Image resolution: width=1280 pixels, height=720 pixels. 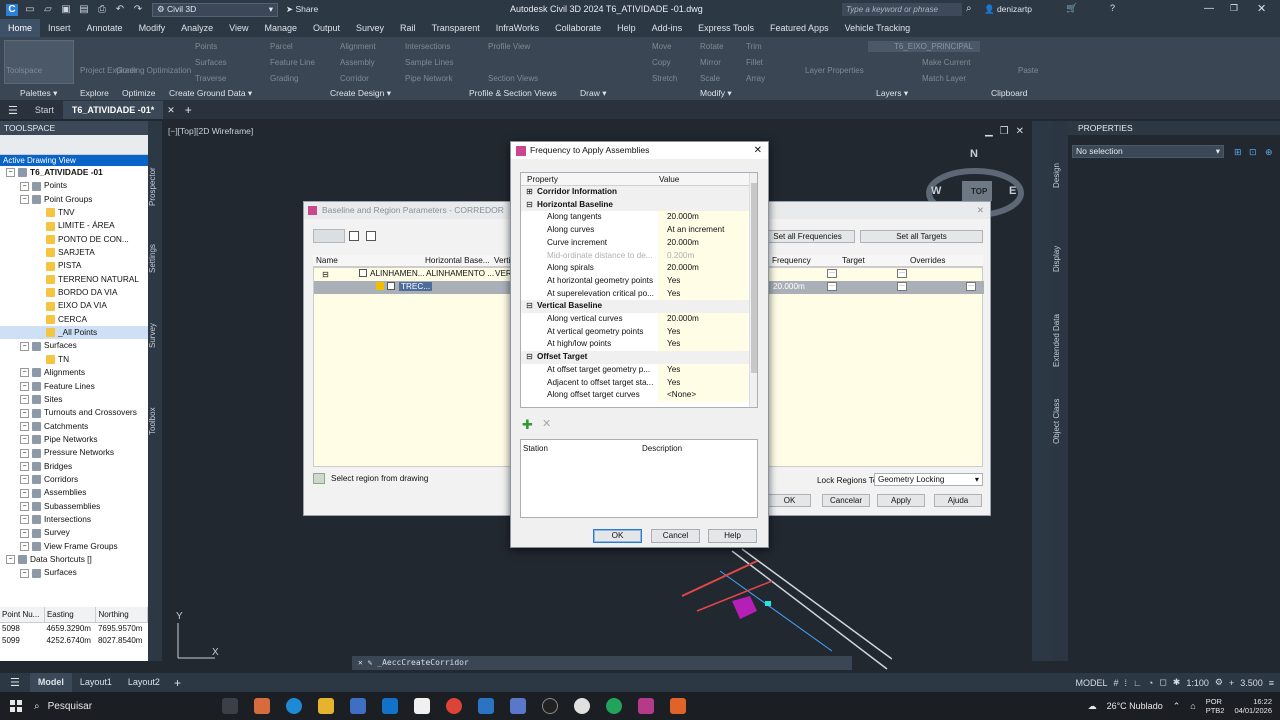 What do you see at coordinates (528, 424) in the screenshot?
I see `add-station-icon: ✚` at bounding box center [528, 424].